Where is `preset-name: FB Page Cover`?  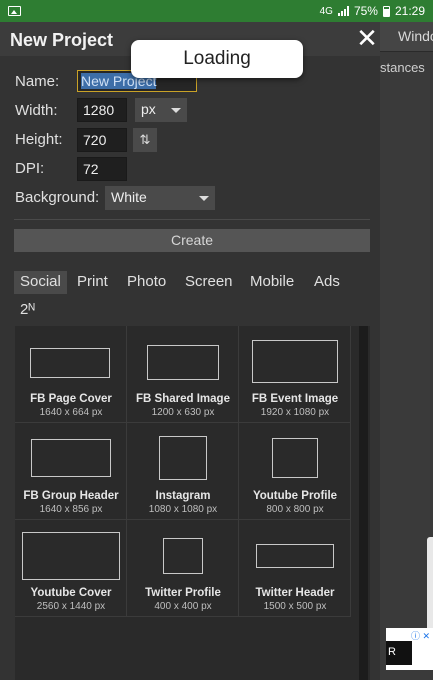
preset-name: FB Page Cover is located at coordinates (71, 399).